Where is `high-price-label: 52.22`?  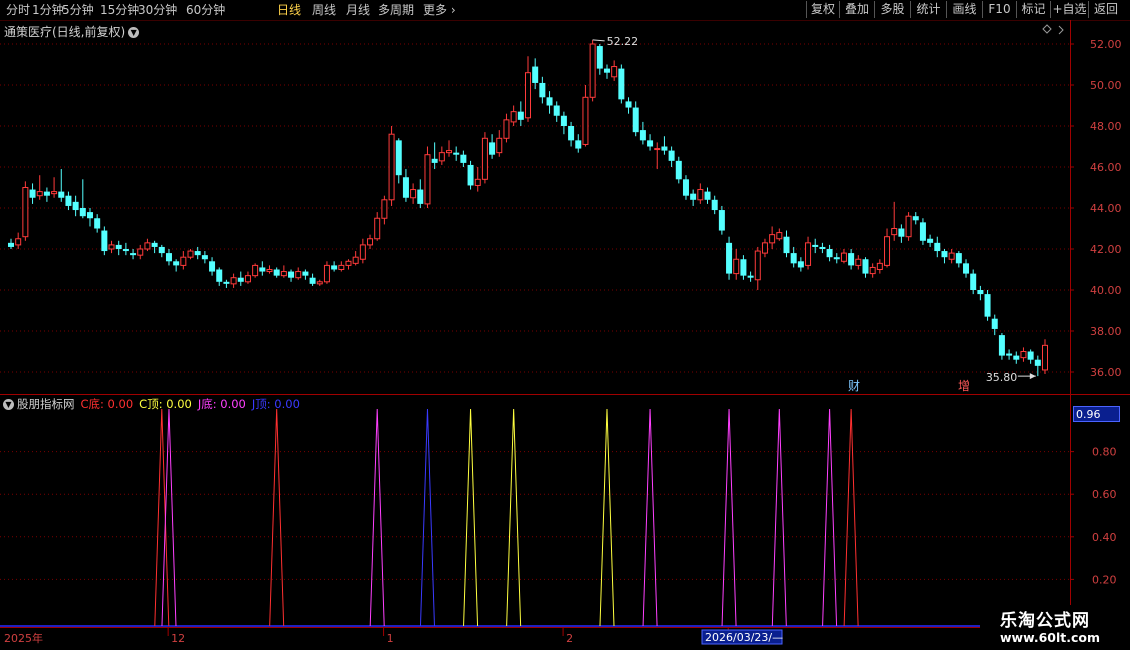
high-price-label: 52.22 is located at coordinates (623, 41).